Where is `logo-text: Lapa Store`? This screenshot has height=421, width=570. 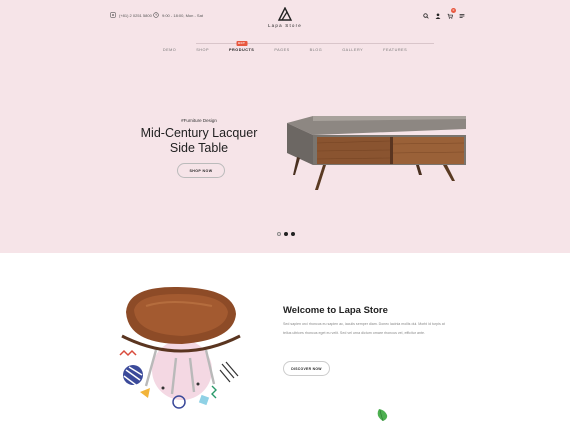
logo-text: Lapa Store is located at coordinates (285, 25).